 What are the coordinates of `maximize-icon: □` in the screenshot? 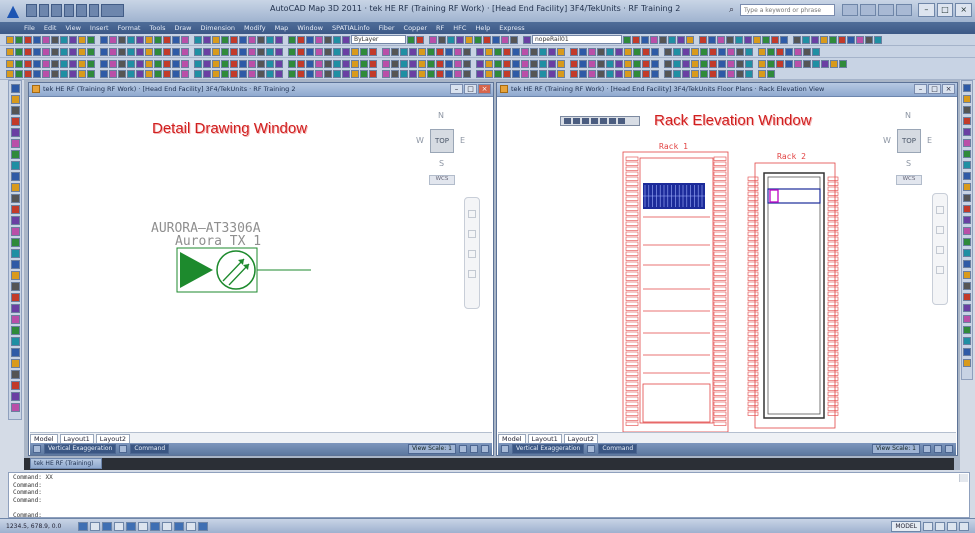 It's located at (945, 10).